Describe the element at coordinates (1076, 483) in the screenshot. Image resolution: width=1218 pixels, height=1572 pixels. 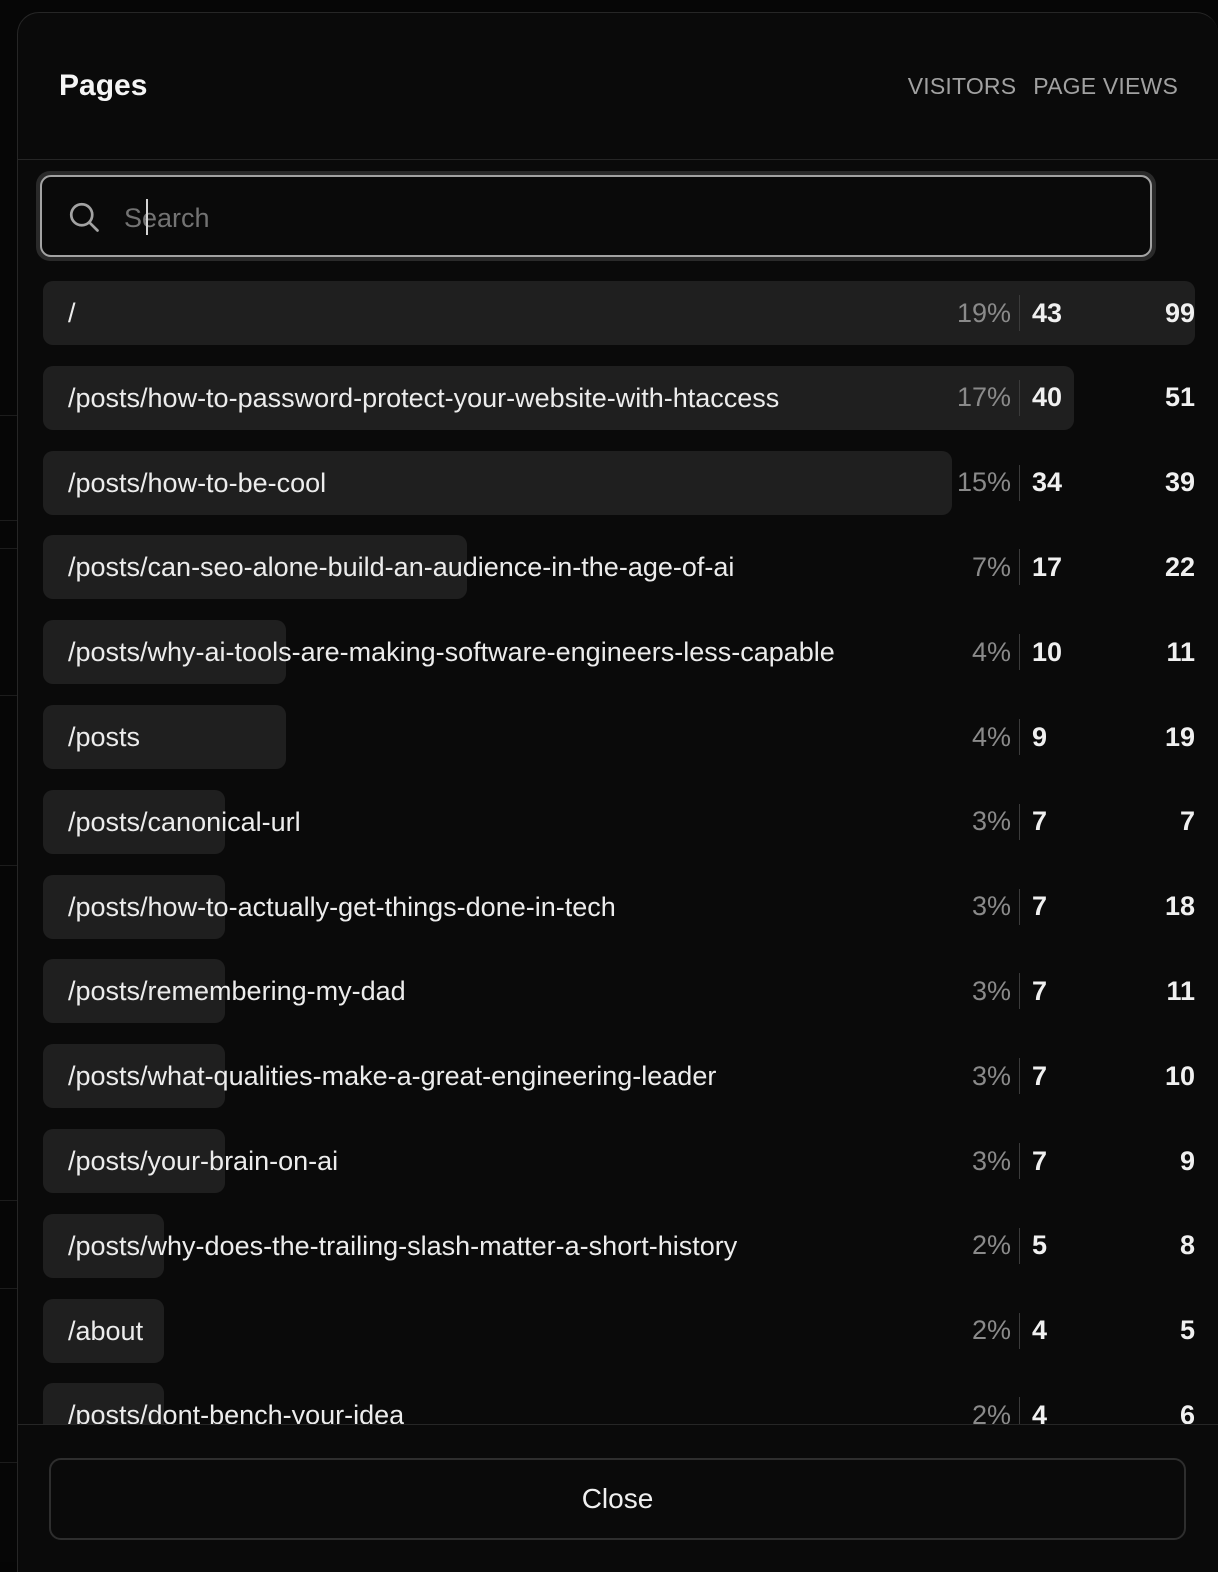
I see `row-stats: 15% 34 39` at that location.